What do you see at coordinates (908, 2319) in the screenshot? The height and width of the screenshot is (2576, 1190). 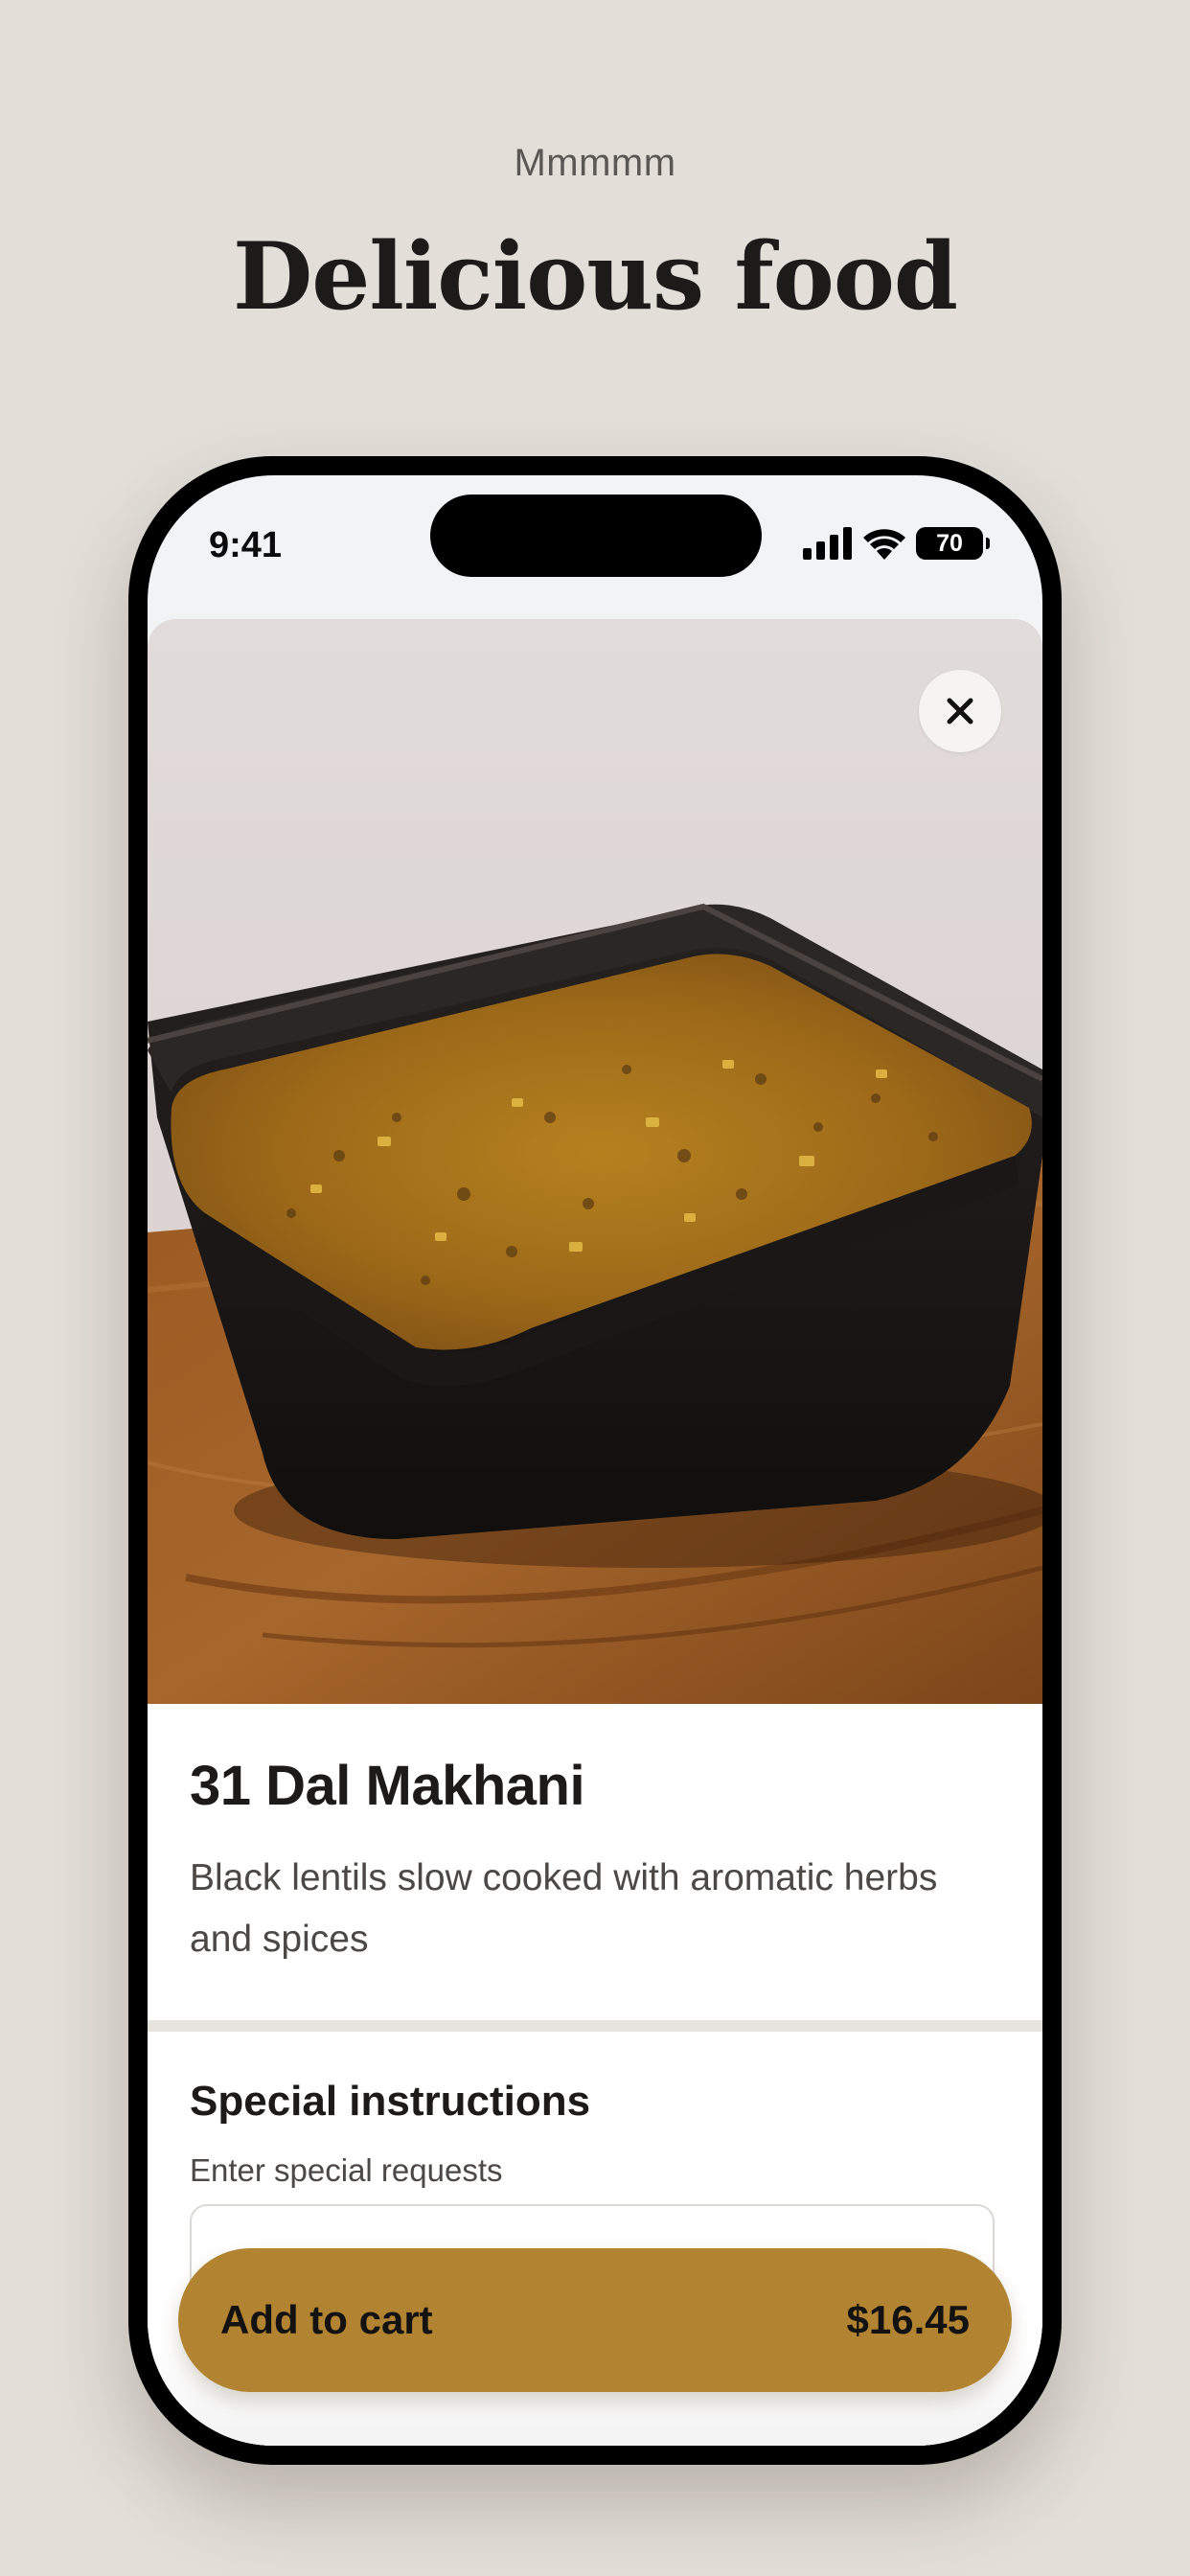 I see `cart-price: $16.45` at bounding box center [908, 2319].